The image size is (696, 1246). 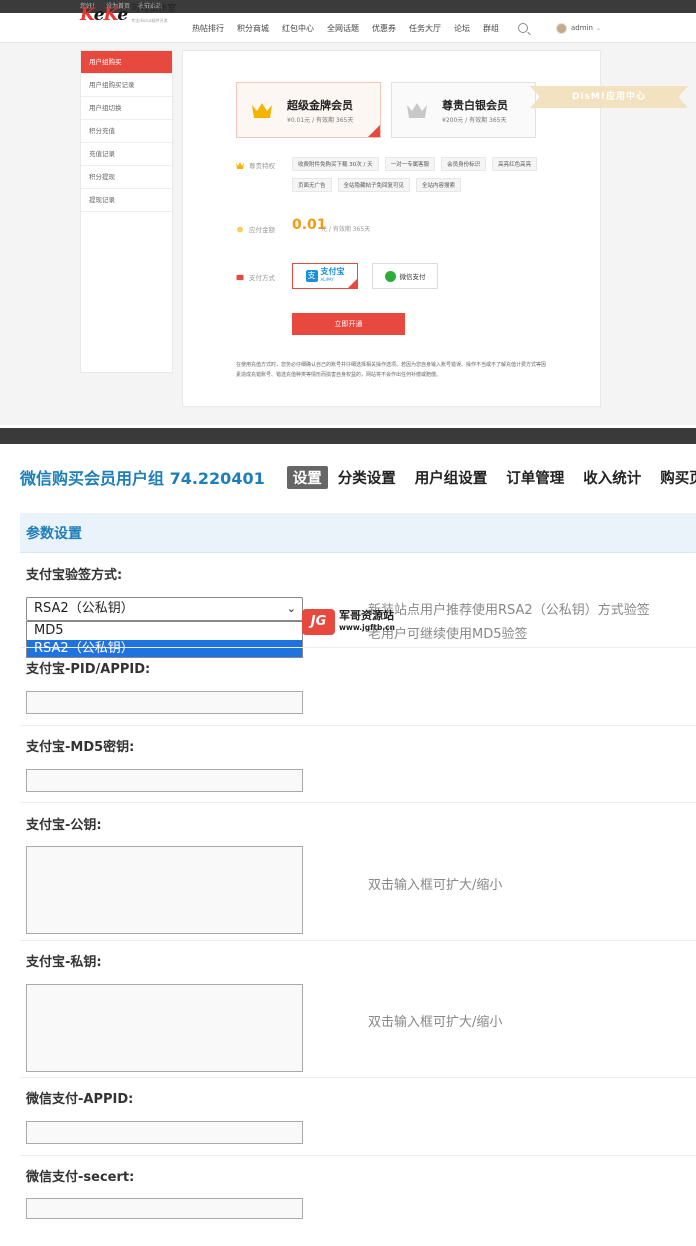 What do you see at coordinates (84, 608) in the screenshot?
I see `sign-method-value: RSA2（公私钥）` at bounding box center [84, 608].